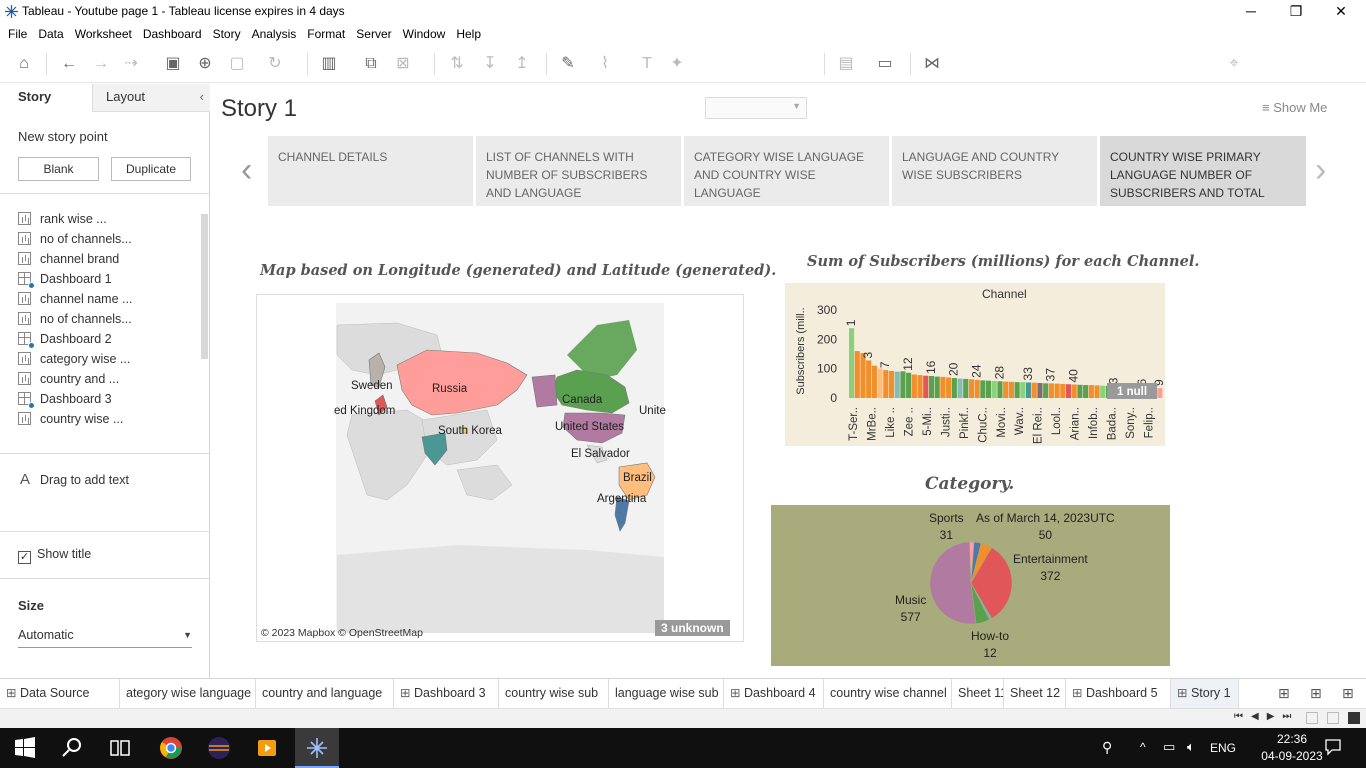 This screenshot has height=768, width=1366. What do you see at coordinates (151, 169) in the screenshot?
I see `duplicate-button: Duplicate` at bounding box center [151, 169].